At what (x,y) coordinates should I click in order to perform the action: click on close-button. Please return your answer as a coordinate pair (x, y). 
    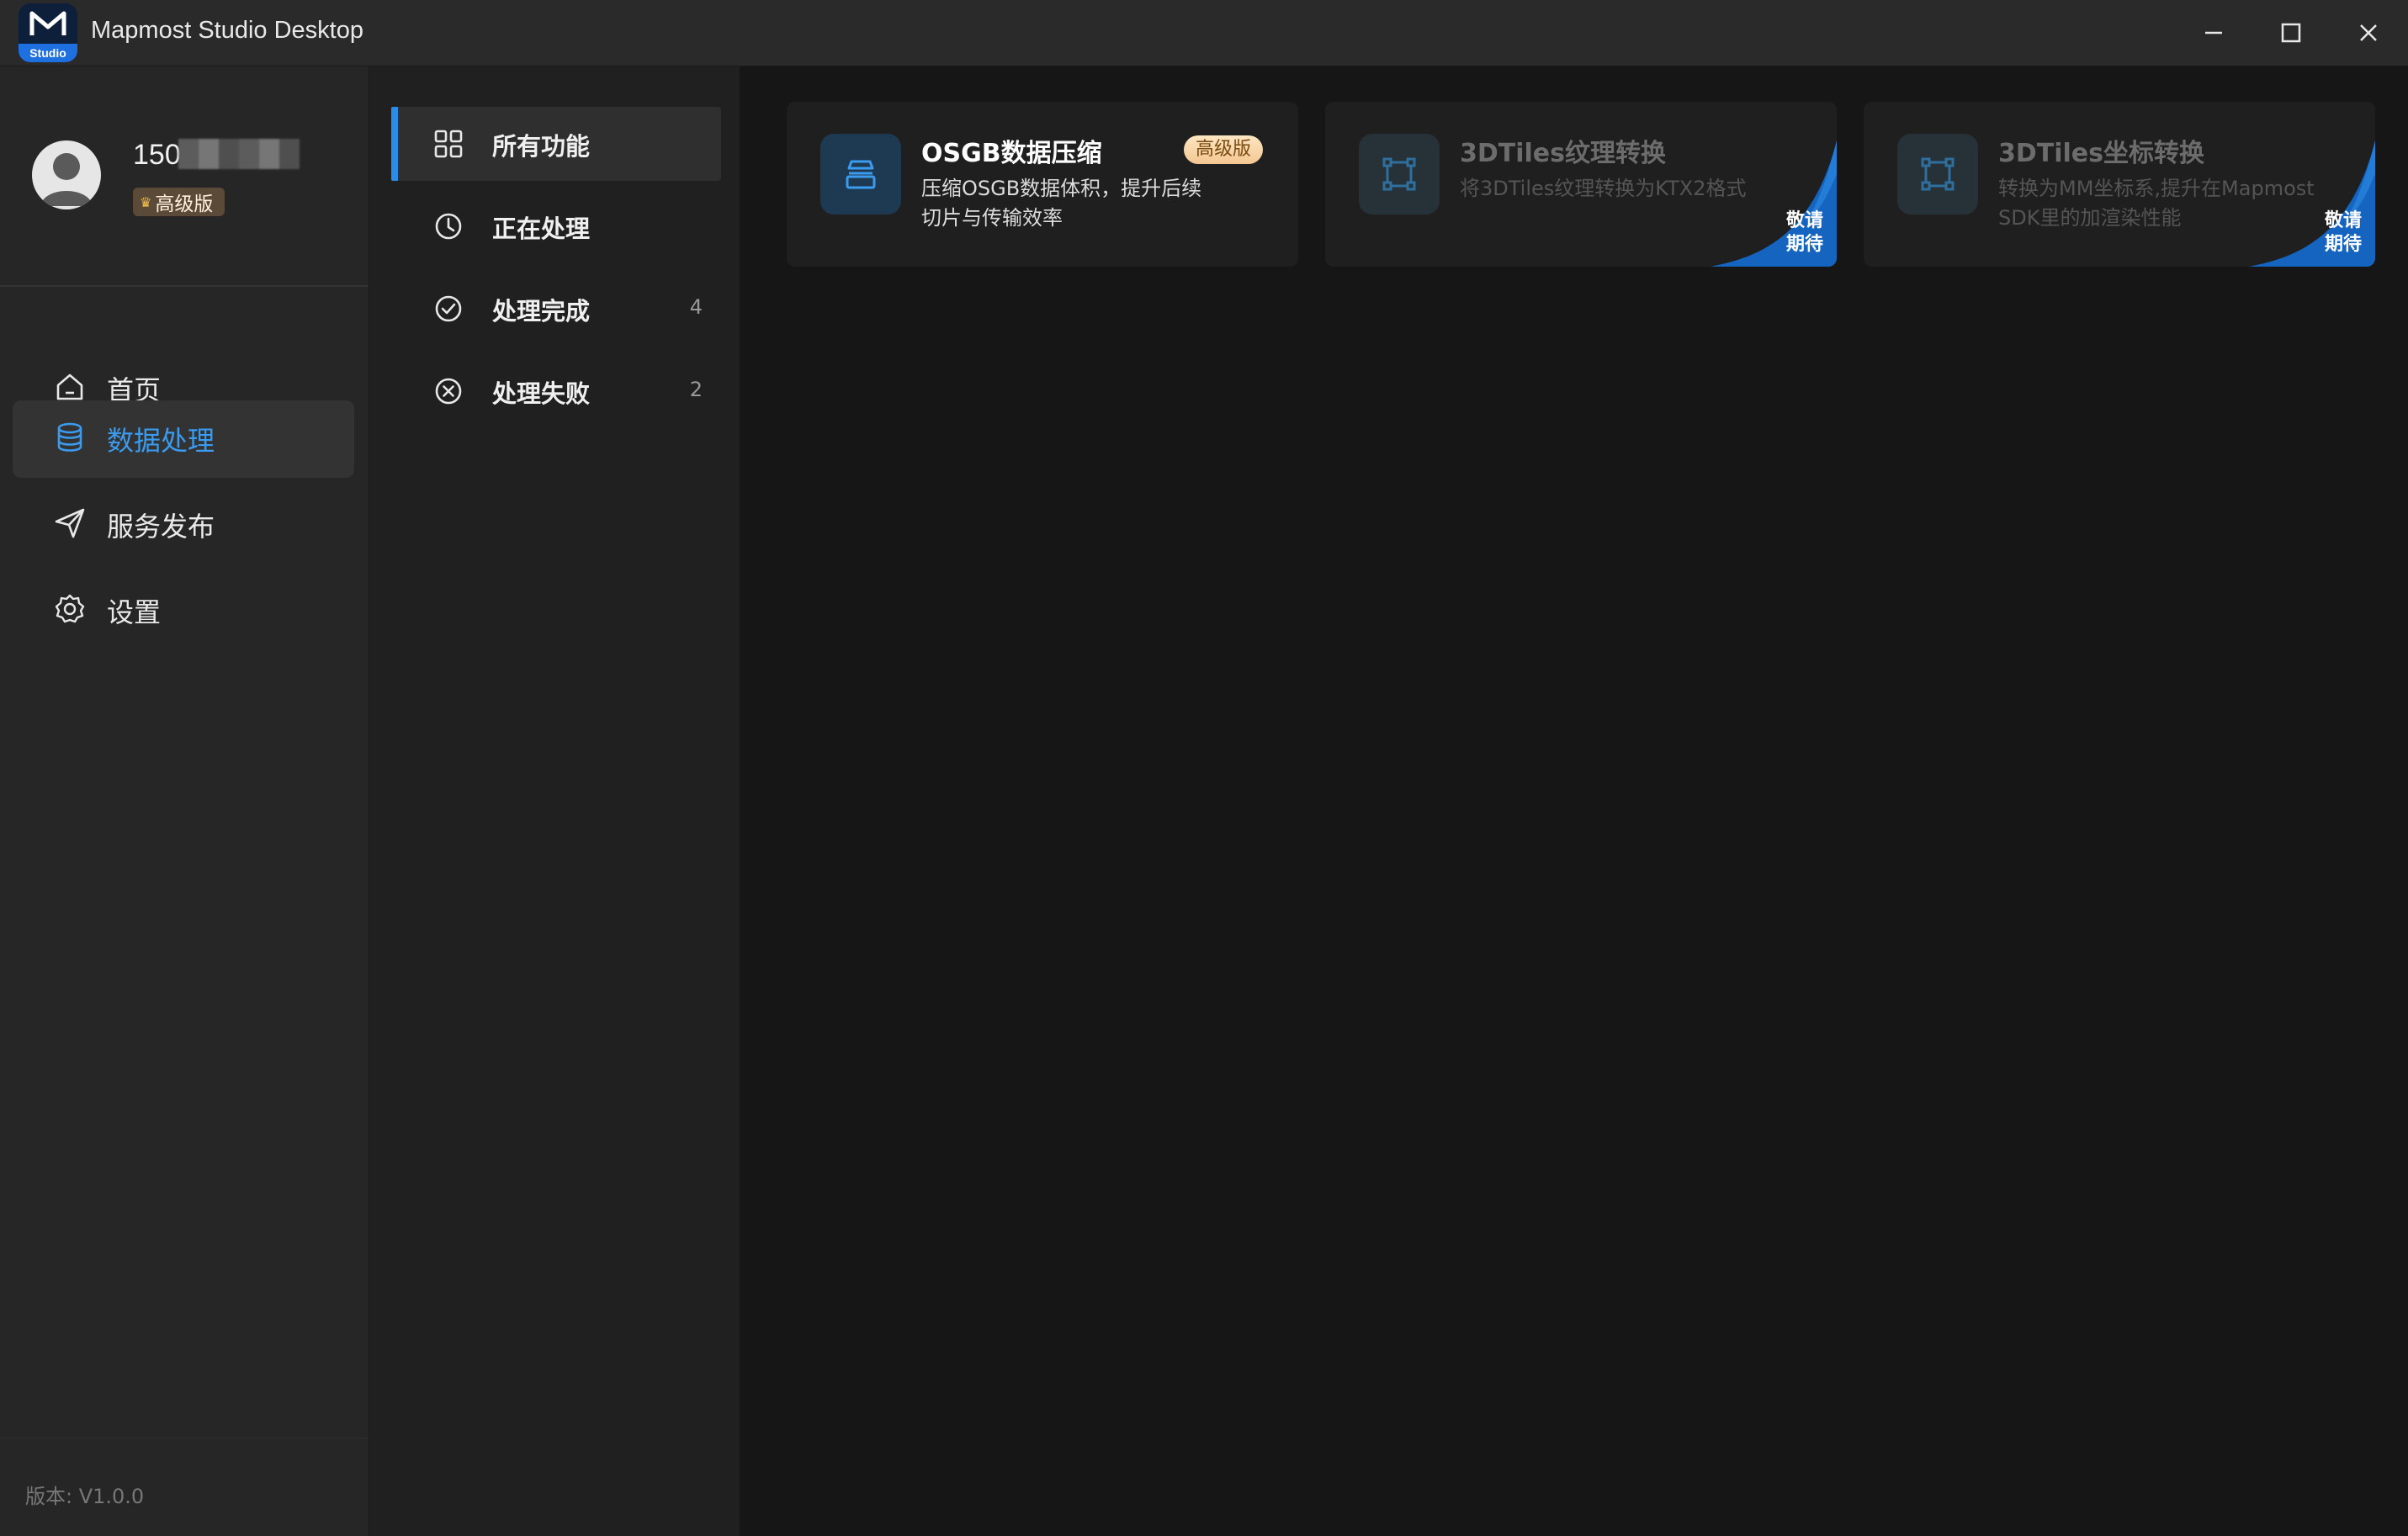
    Looking at the image, I should click on (2368, 33).